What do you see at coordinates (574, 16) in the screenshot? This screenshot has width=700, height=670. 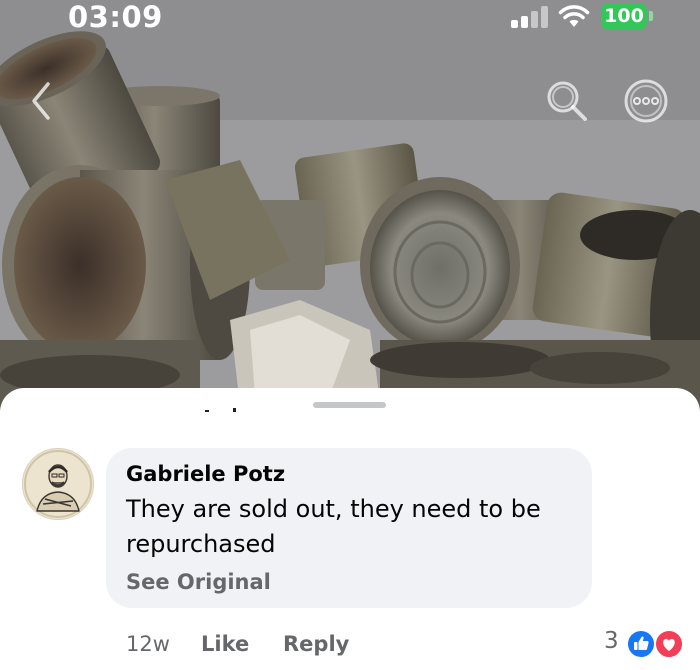 I see `wifi-icon` at bounding box center [574, 16].